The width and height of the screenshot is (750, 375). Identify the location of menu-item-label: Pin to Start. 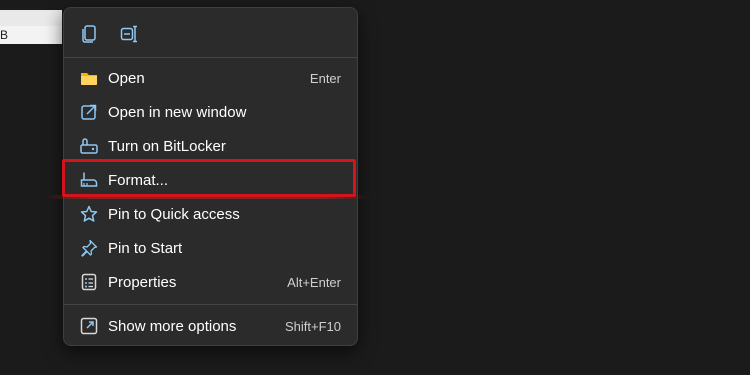
(145, 248).